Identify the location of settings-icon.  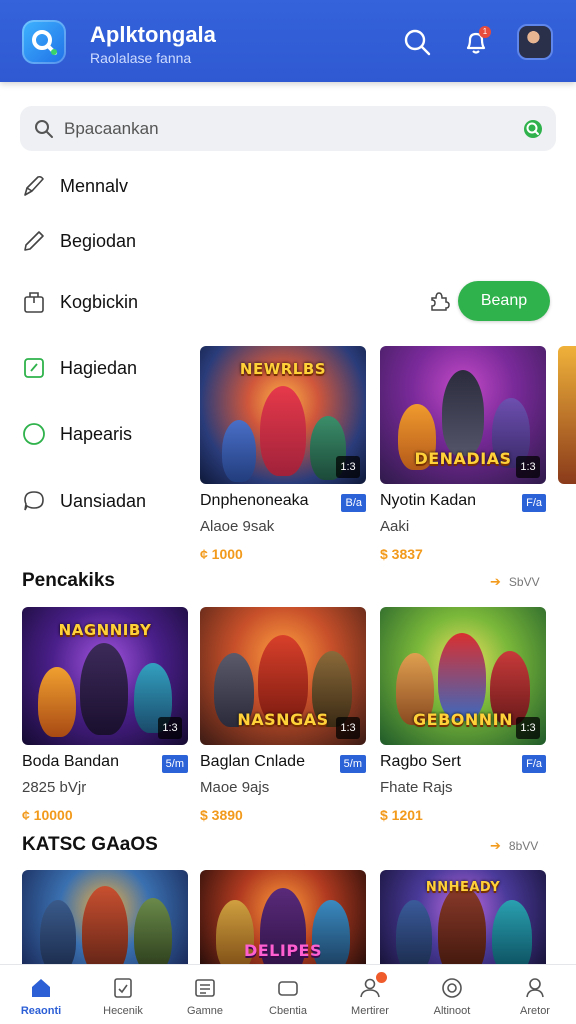
(452, 988).